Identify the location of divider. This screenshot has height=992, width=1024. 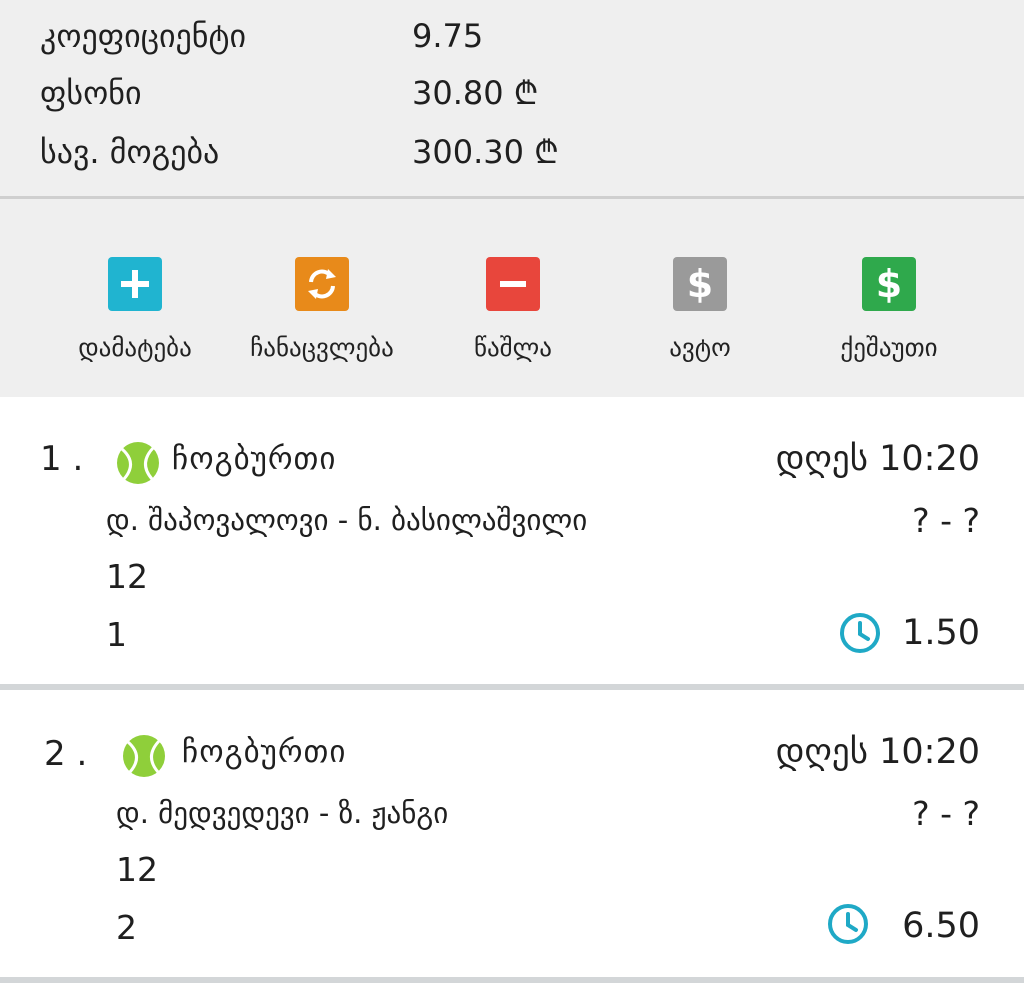
(512, 980).